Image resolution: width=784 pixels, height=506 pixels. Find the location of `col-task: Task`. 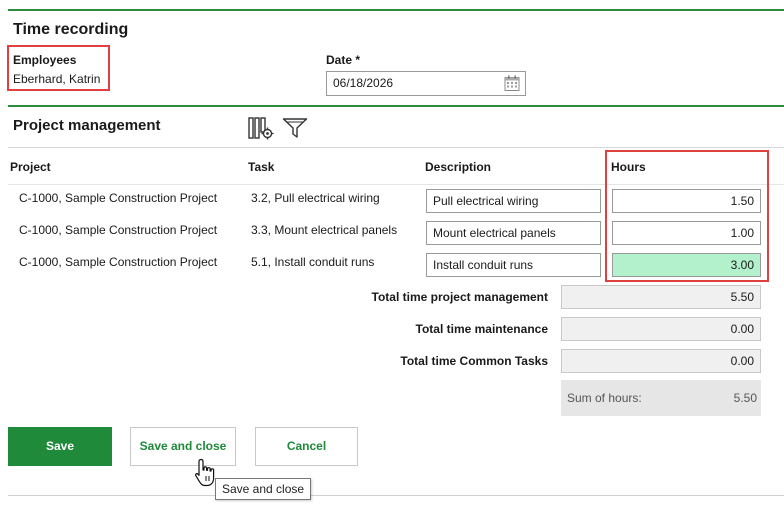

col-task: Task is located at coordinates (261, 167).